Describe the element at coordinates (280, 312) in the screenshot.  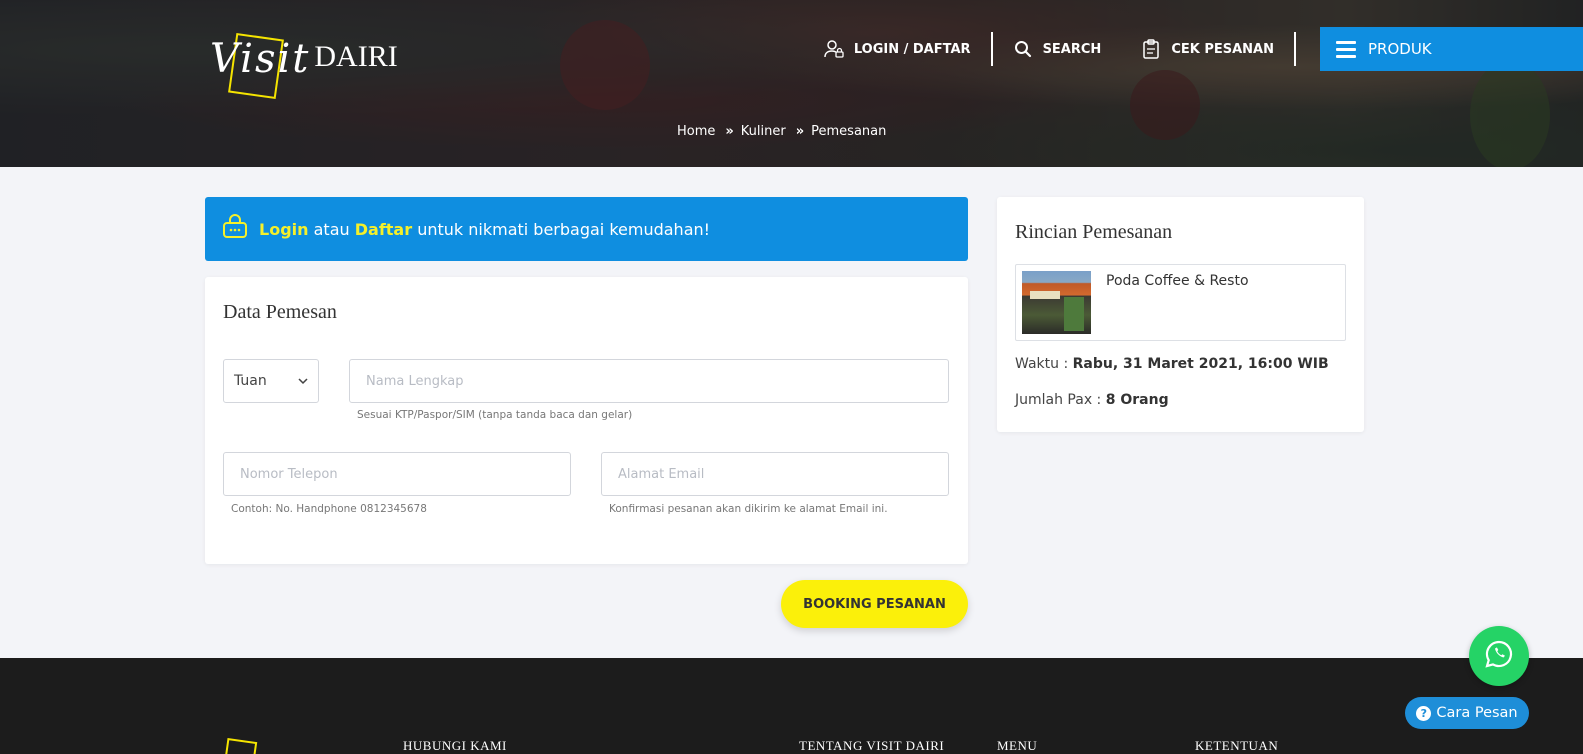
I see `card-title: Data Pemesan` at that location.